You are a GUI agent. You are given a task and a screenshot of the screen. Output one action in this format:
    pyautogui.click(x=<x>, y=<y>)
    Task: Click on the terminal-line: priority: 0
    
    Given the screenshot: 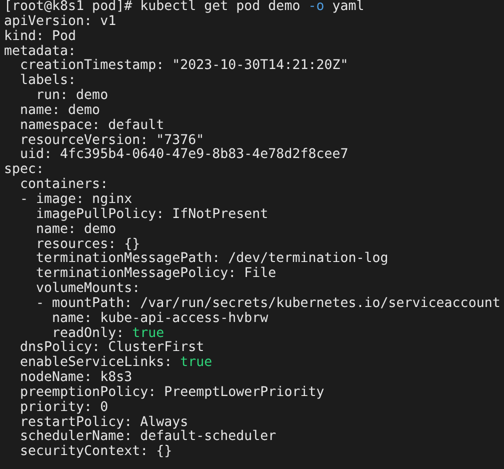 What is the action you would take?
    pyautogui.click(x=64, y=408)
    